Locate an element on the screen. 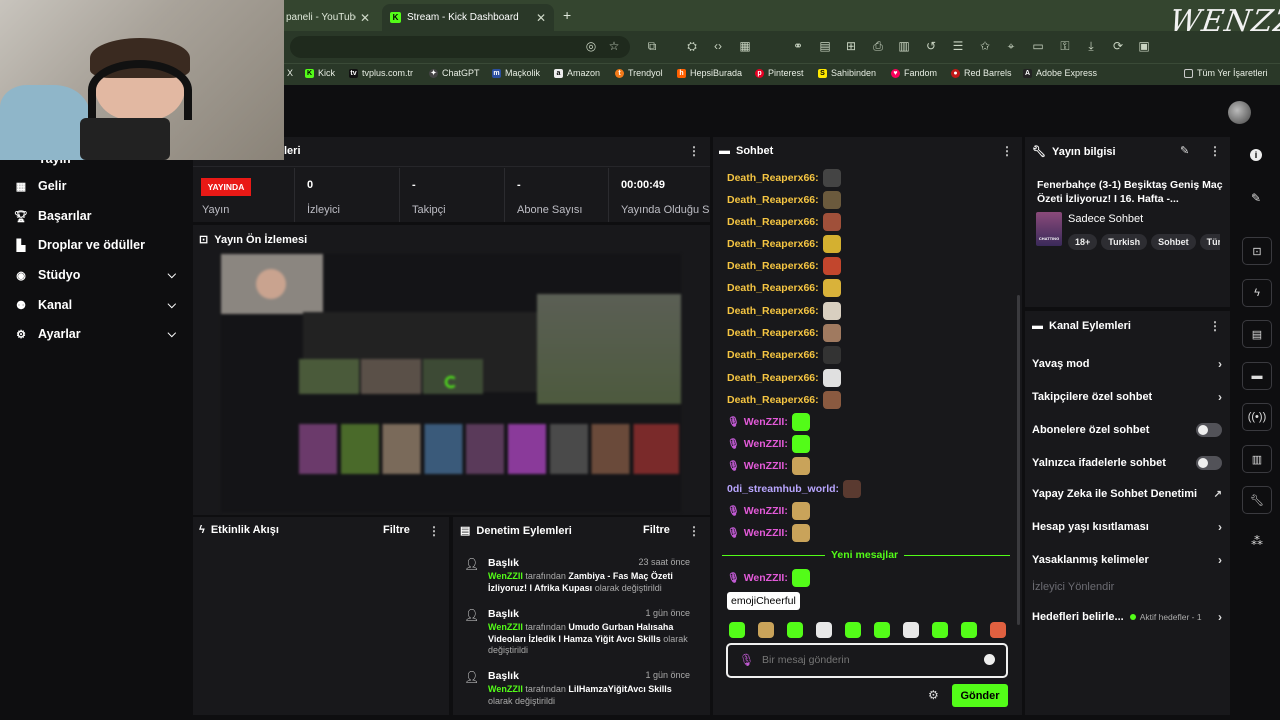 The image size is (1280, 720). bookmark-fandom: ♥ Fandom is located at coordinates (914, 73).